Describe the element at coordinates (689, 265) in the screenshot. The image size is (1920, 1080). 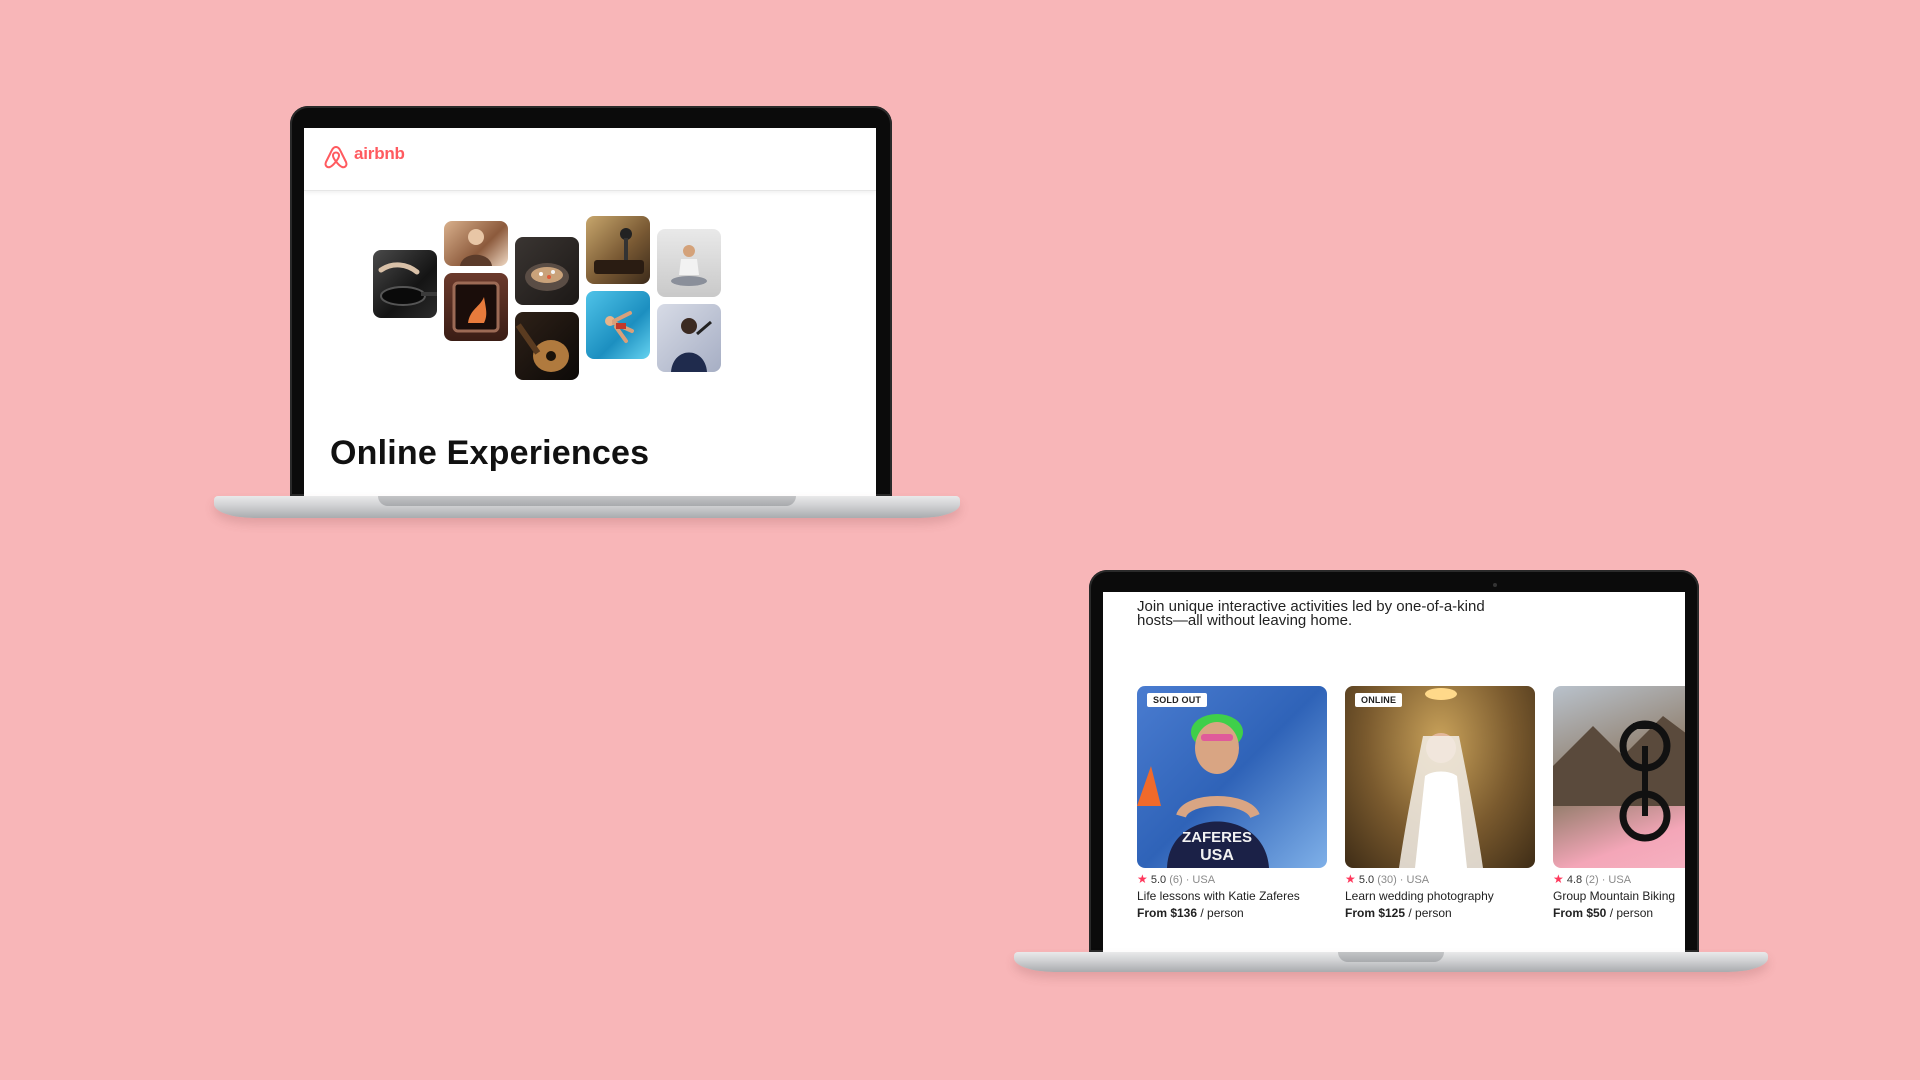
I see `yoga-icon` at that location.